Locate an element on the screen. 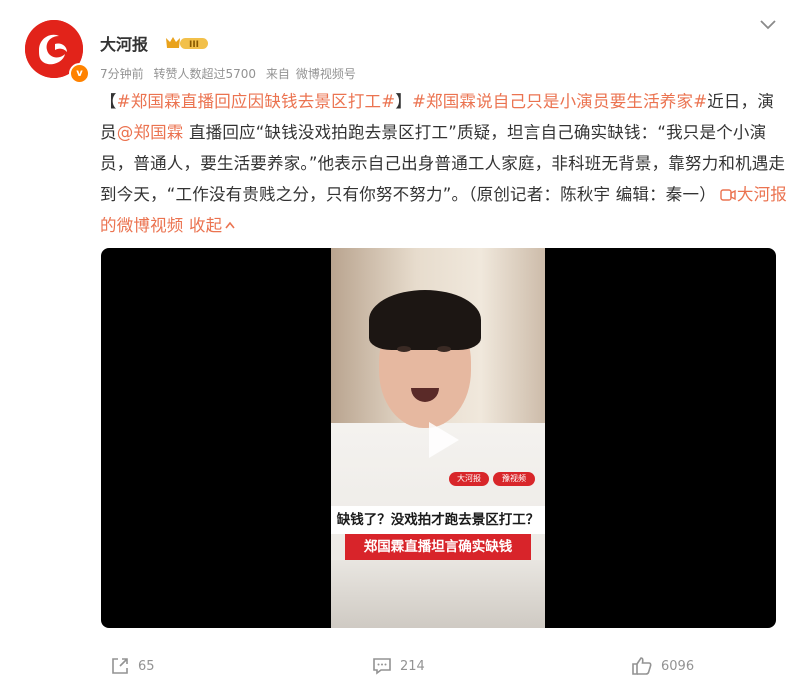  video-link-icon is located at coordinates (728, 195).